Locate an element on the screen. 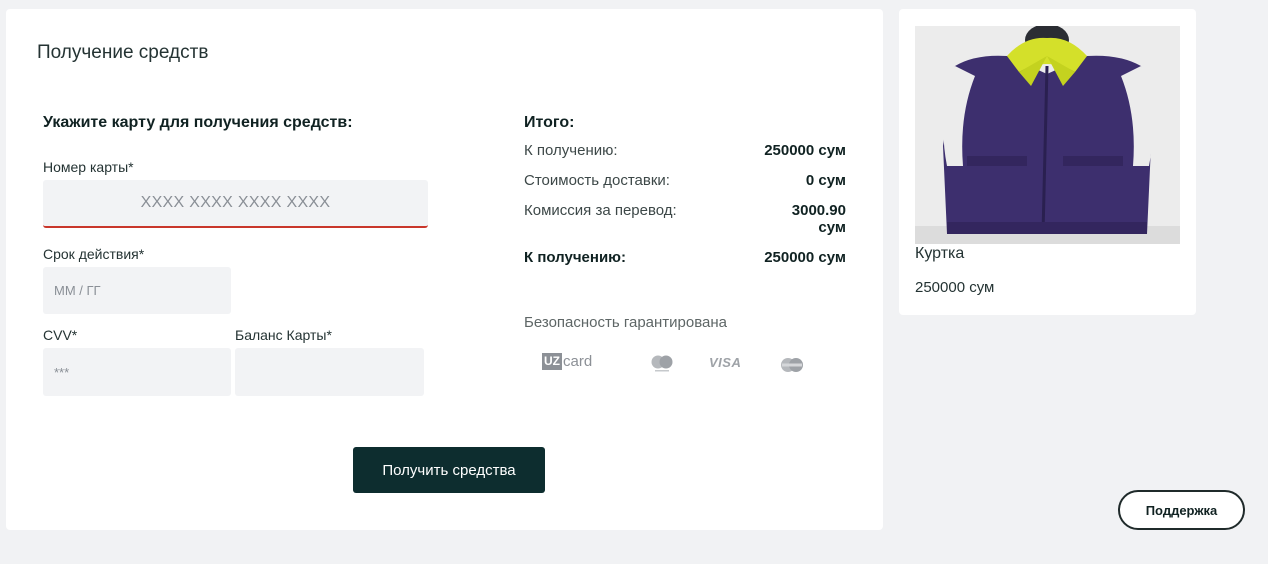 The height and width of the screenshot is (564, 1268). product-name: Куртка is located at coordinates (940, 253).